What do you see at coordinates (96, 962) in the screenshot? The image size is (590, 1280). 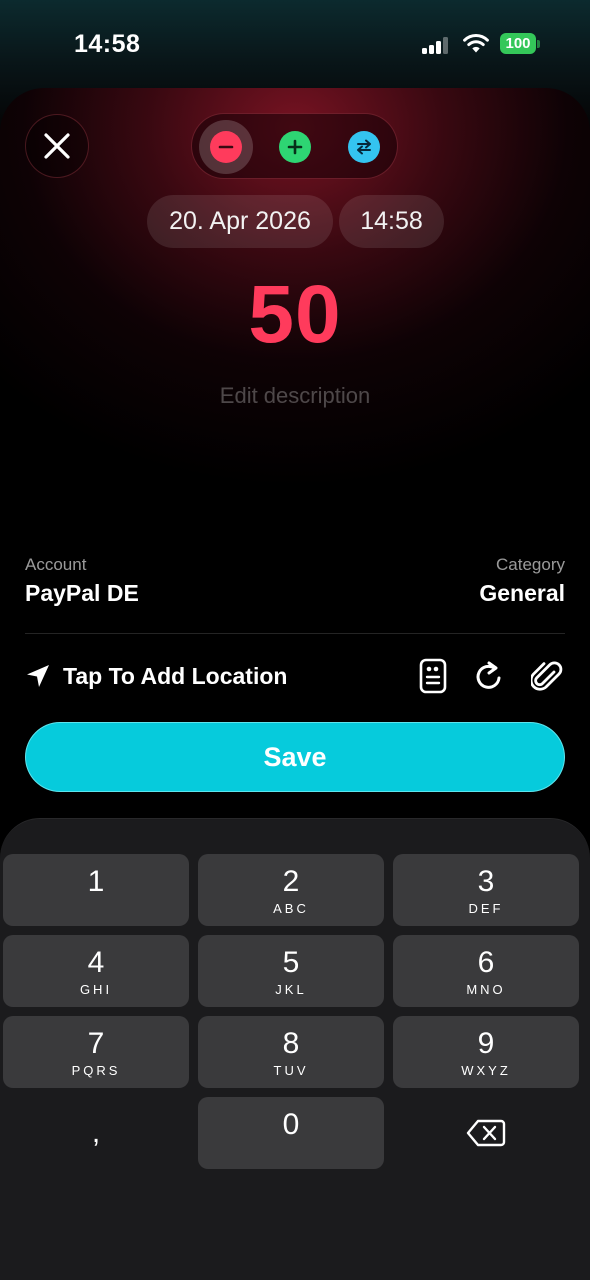 I see `key-digit: 4` at bounding box center [96, 962].